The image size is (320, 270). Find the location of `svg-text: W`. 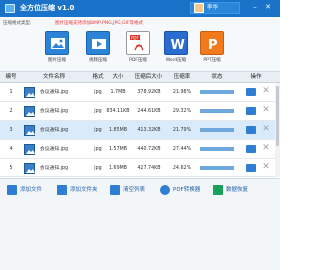

svg-text: W is located at coordinates (178, 45).